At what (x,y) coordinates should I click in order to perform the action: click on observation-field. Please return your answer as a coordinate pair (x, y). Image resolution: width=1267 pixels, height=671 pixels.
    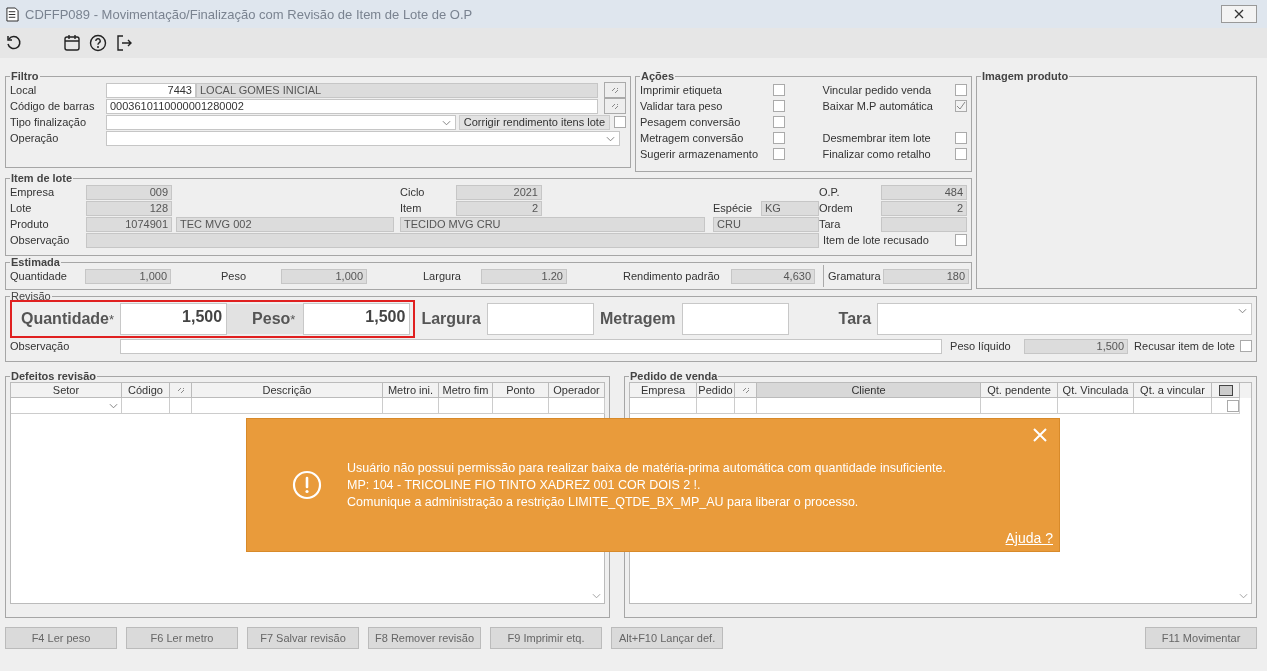
    Looking at the image, I should click on (531, 346).